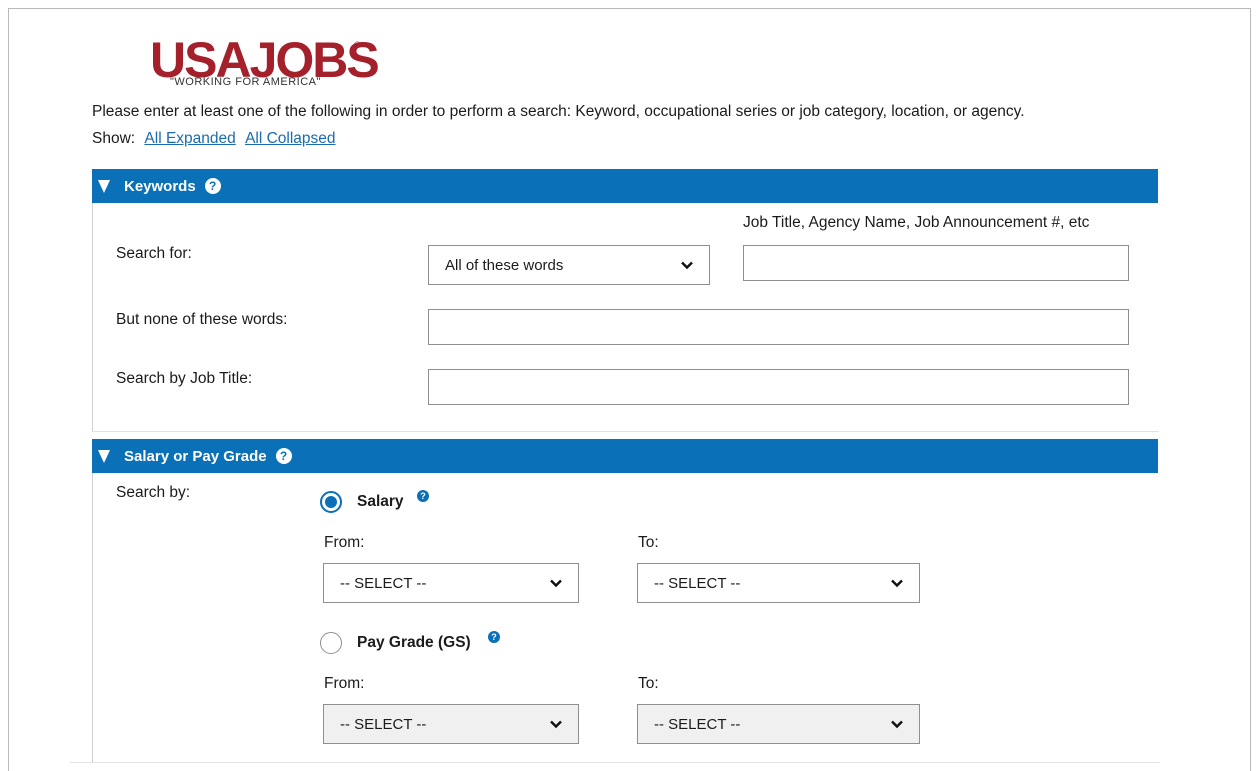 The height and width of the screenshot is (771, 1257). I want to click on search-by-label: Search by:, so click(153, 492).